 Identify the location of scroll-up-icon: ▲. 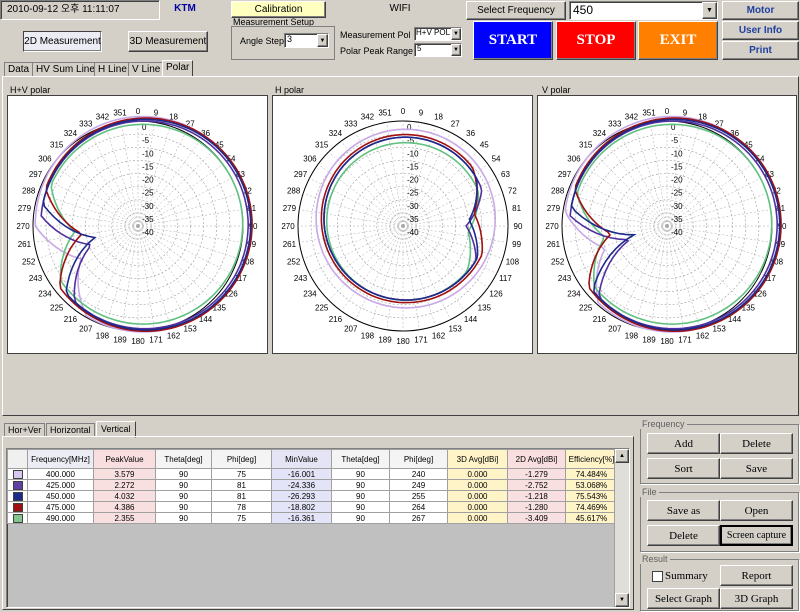
(622, 456).